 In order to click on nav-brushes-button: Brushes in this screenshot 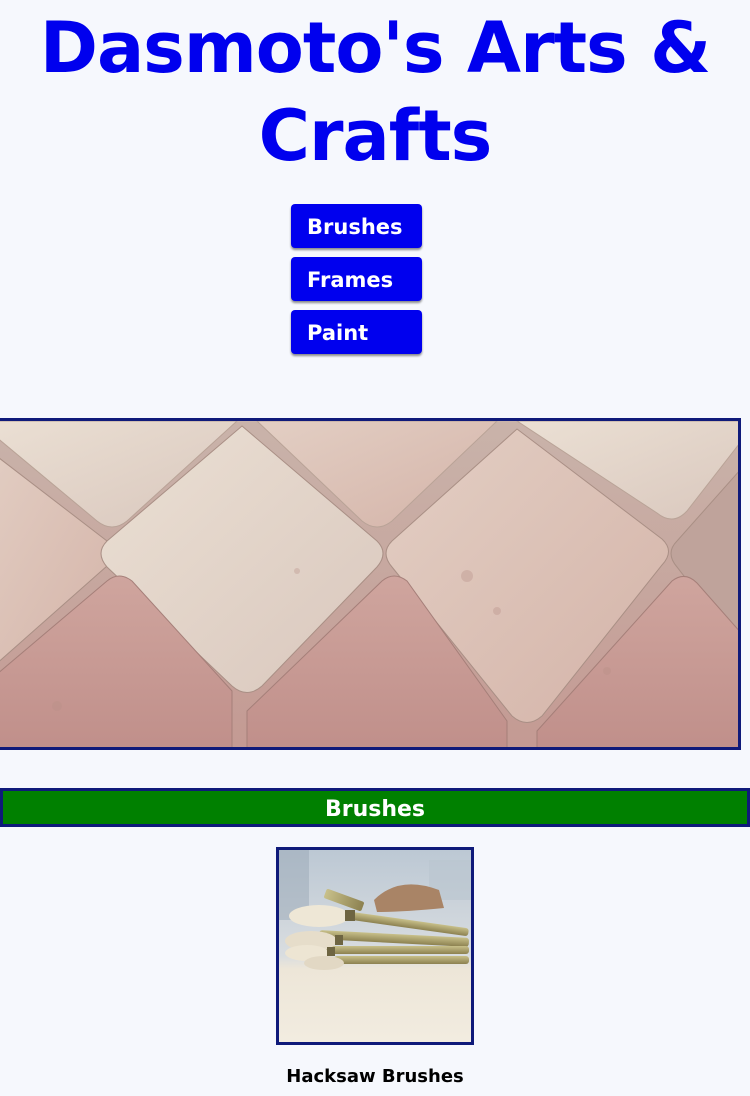, I will do `click(356, 226)`.